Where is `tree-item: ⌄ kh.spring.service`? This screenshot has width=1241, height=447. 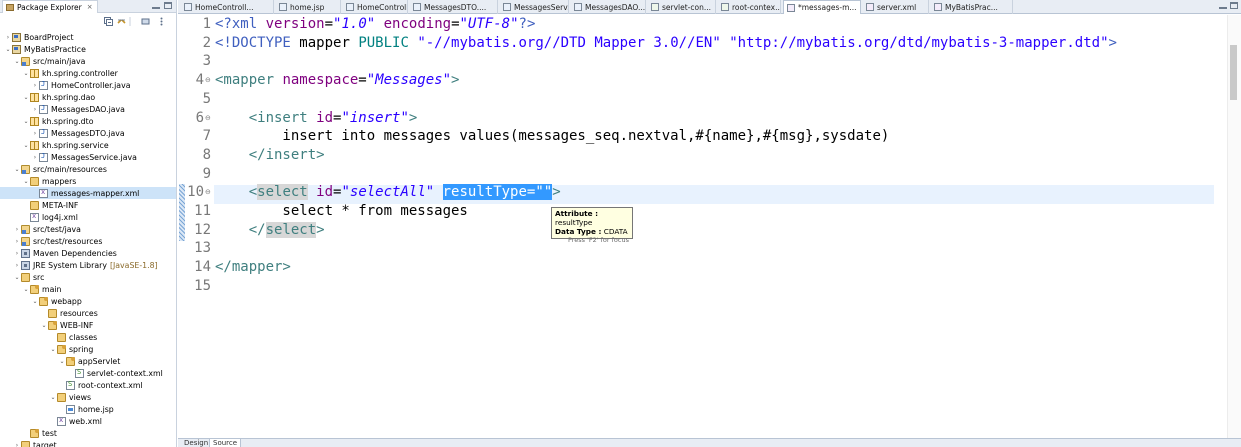
tree-item: ⌄ kh.spring.service is located at coordinates (88, 145).